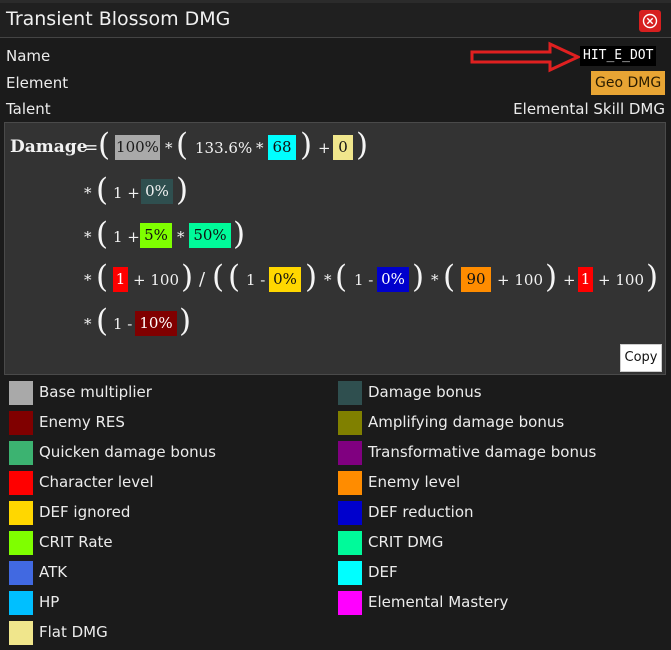  I want to click on copy-button: Copy, so click(641, 358).